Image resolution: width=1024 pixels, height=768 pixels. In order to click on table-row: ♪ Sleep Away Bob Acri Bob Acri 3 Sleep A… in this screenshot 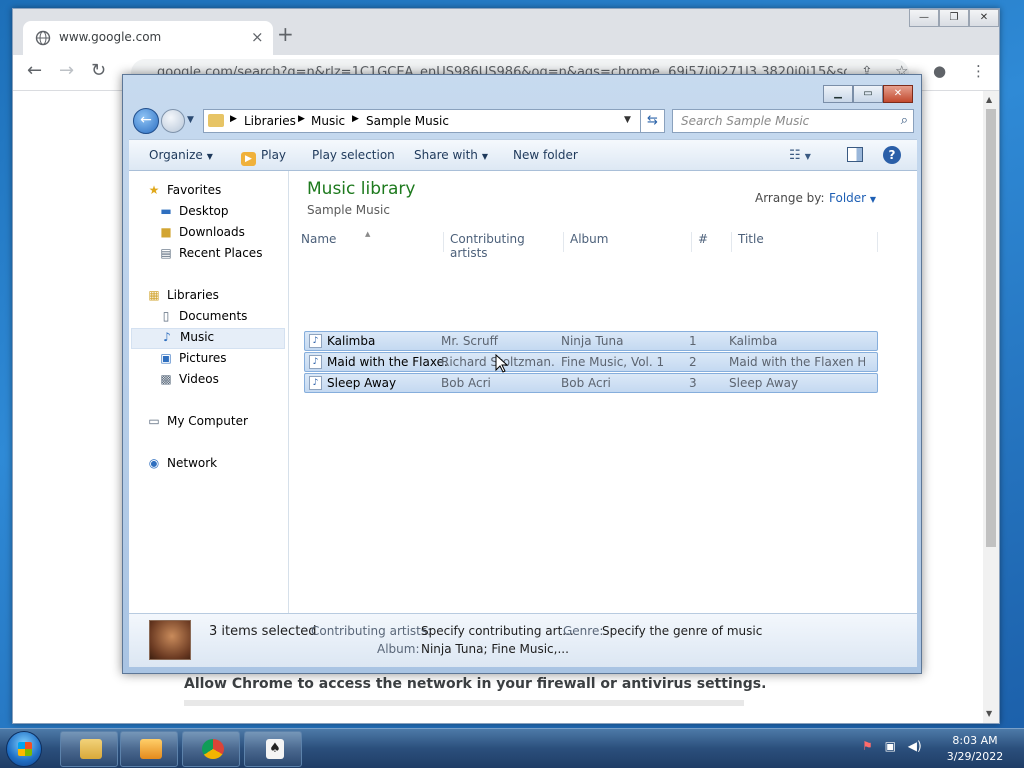, I will do `click(591, 383)`.